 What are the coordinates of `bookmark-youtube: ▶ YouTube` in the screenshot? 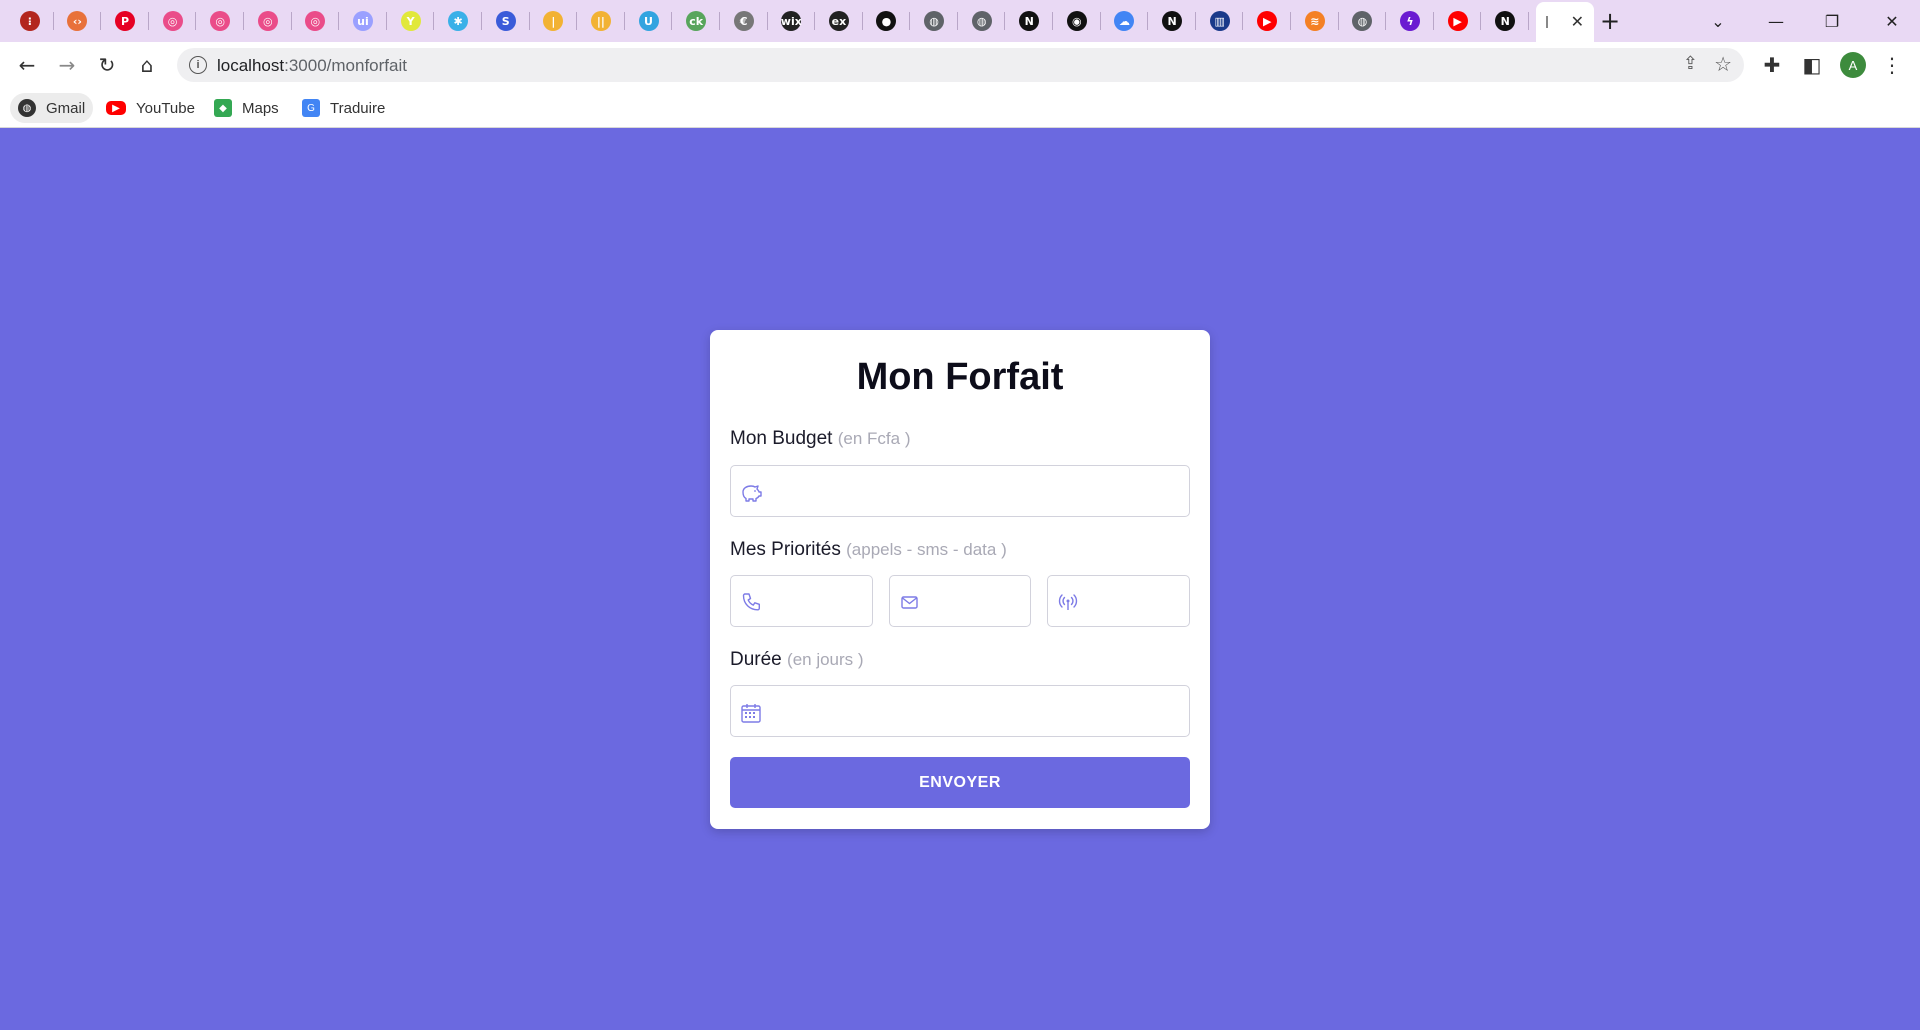 It's located at (150, 108).